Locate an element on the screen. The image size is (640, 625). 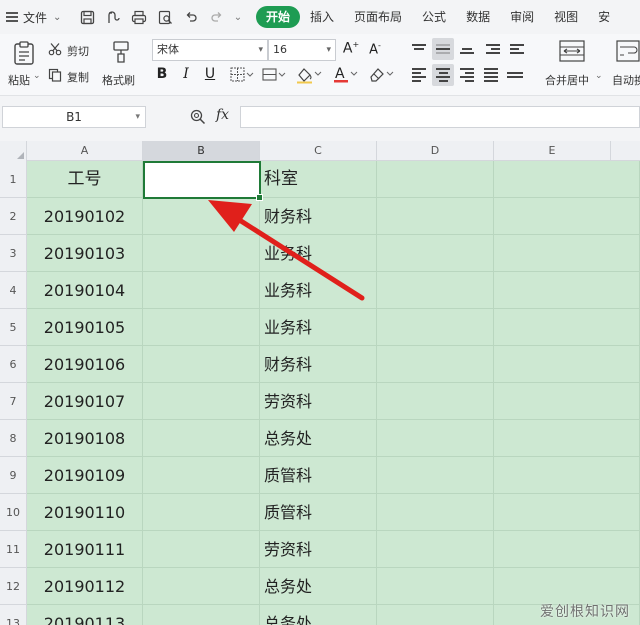
align-bottom-icon is located at coordinates (467, 49).